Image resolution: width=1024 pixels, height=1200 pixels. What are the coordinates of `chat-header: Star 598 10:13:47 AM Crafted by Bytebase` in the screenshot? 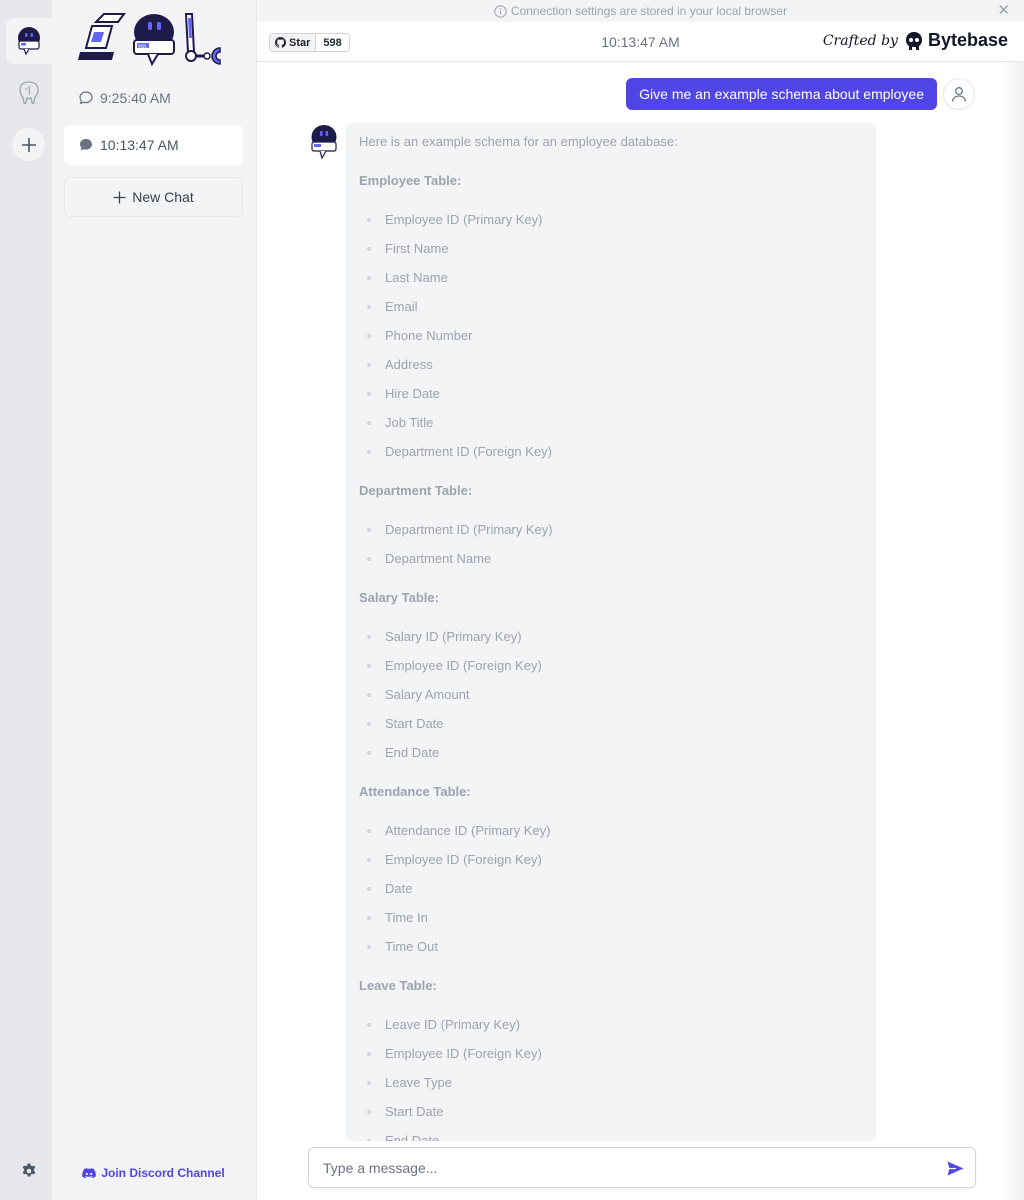 It's located at (640, 42).